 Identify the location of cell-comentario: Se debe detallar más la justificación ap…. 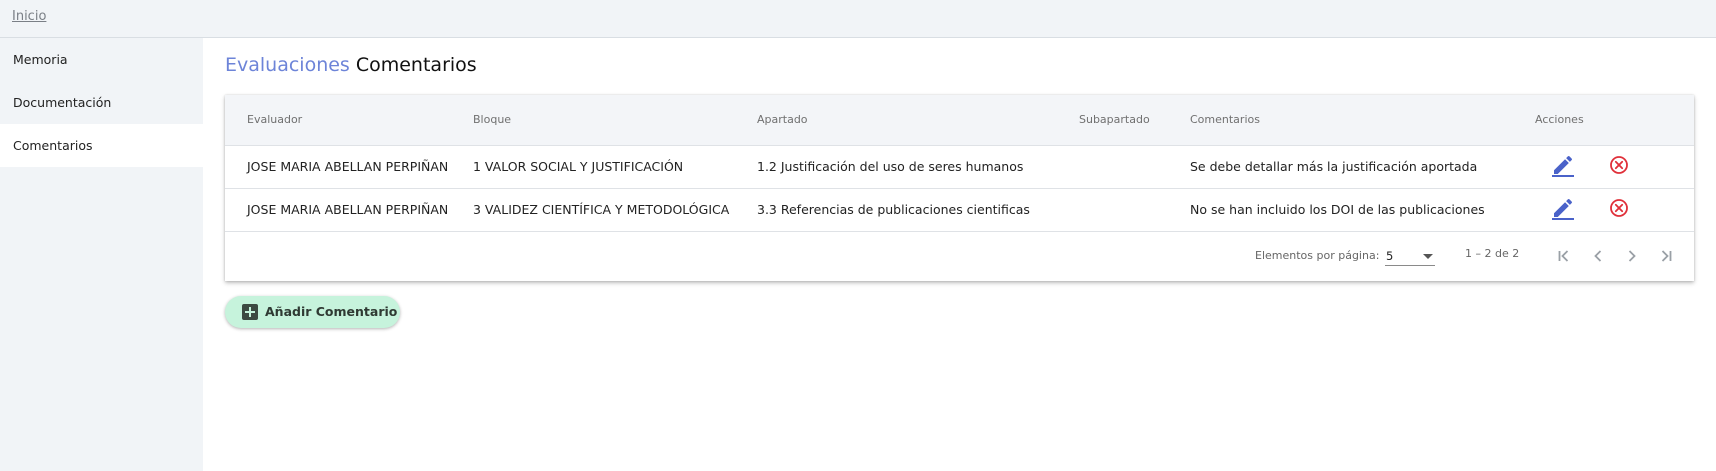
(1340, 167).